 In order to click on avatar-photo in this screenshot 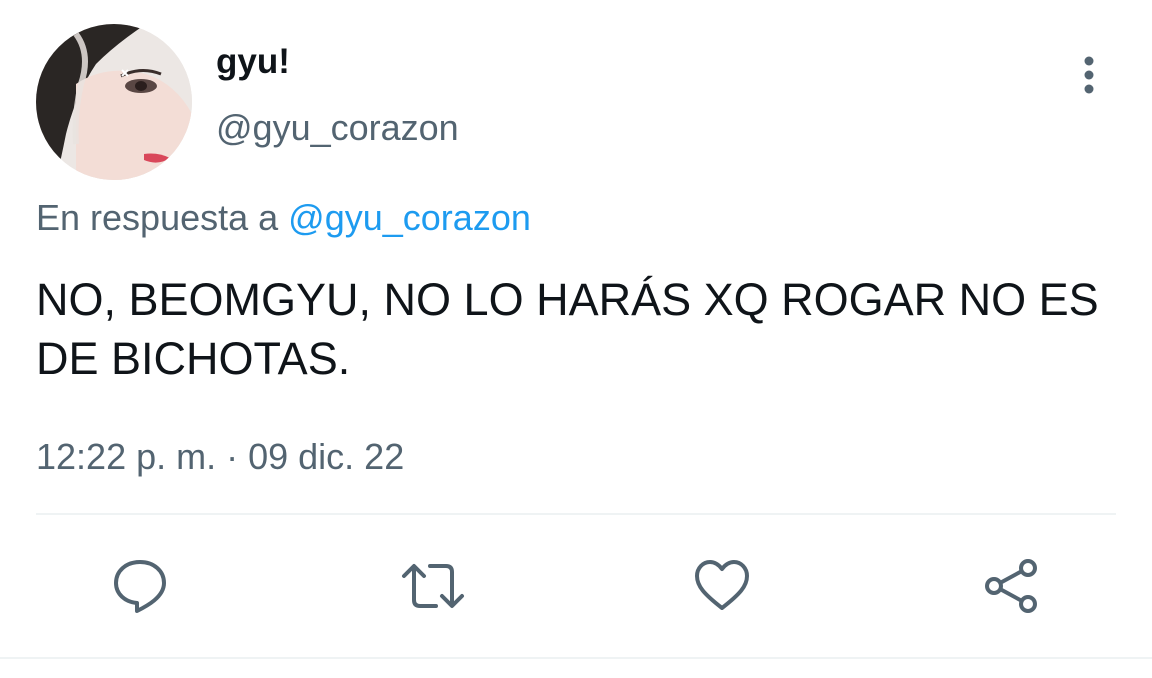, I will do `click(114, 102)`.